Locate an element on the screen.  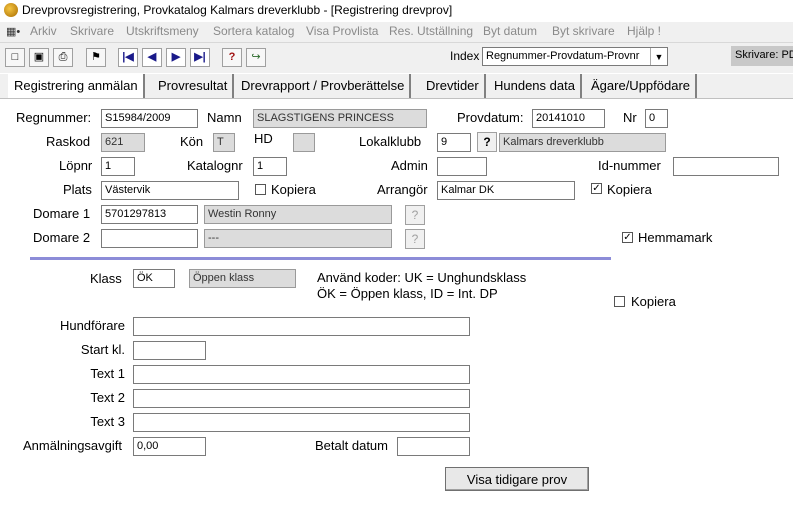
next-record-icon: ▶ is located at coordinates (176, 57).